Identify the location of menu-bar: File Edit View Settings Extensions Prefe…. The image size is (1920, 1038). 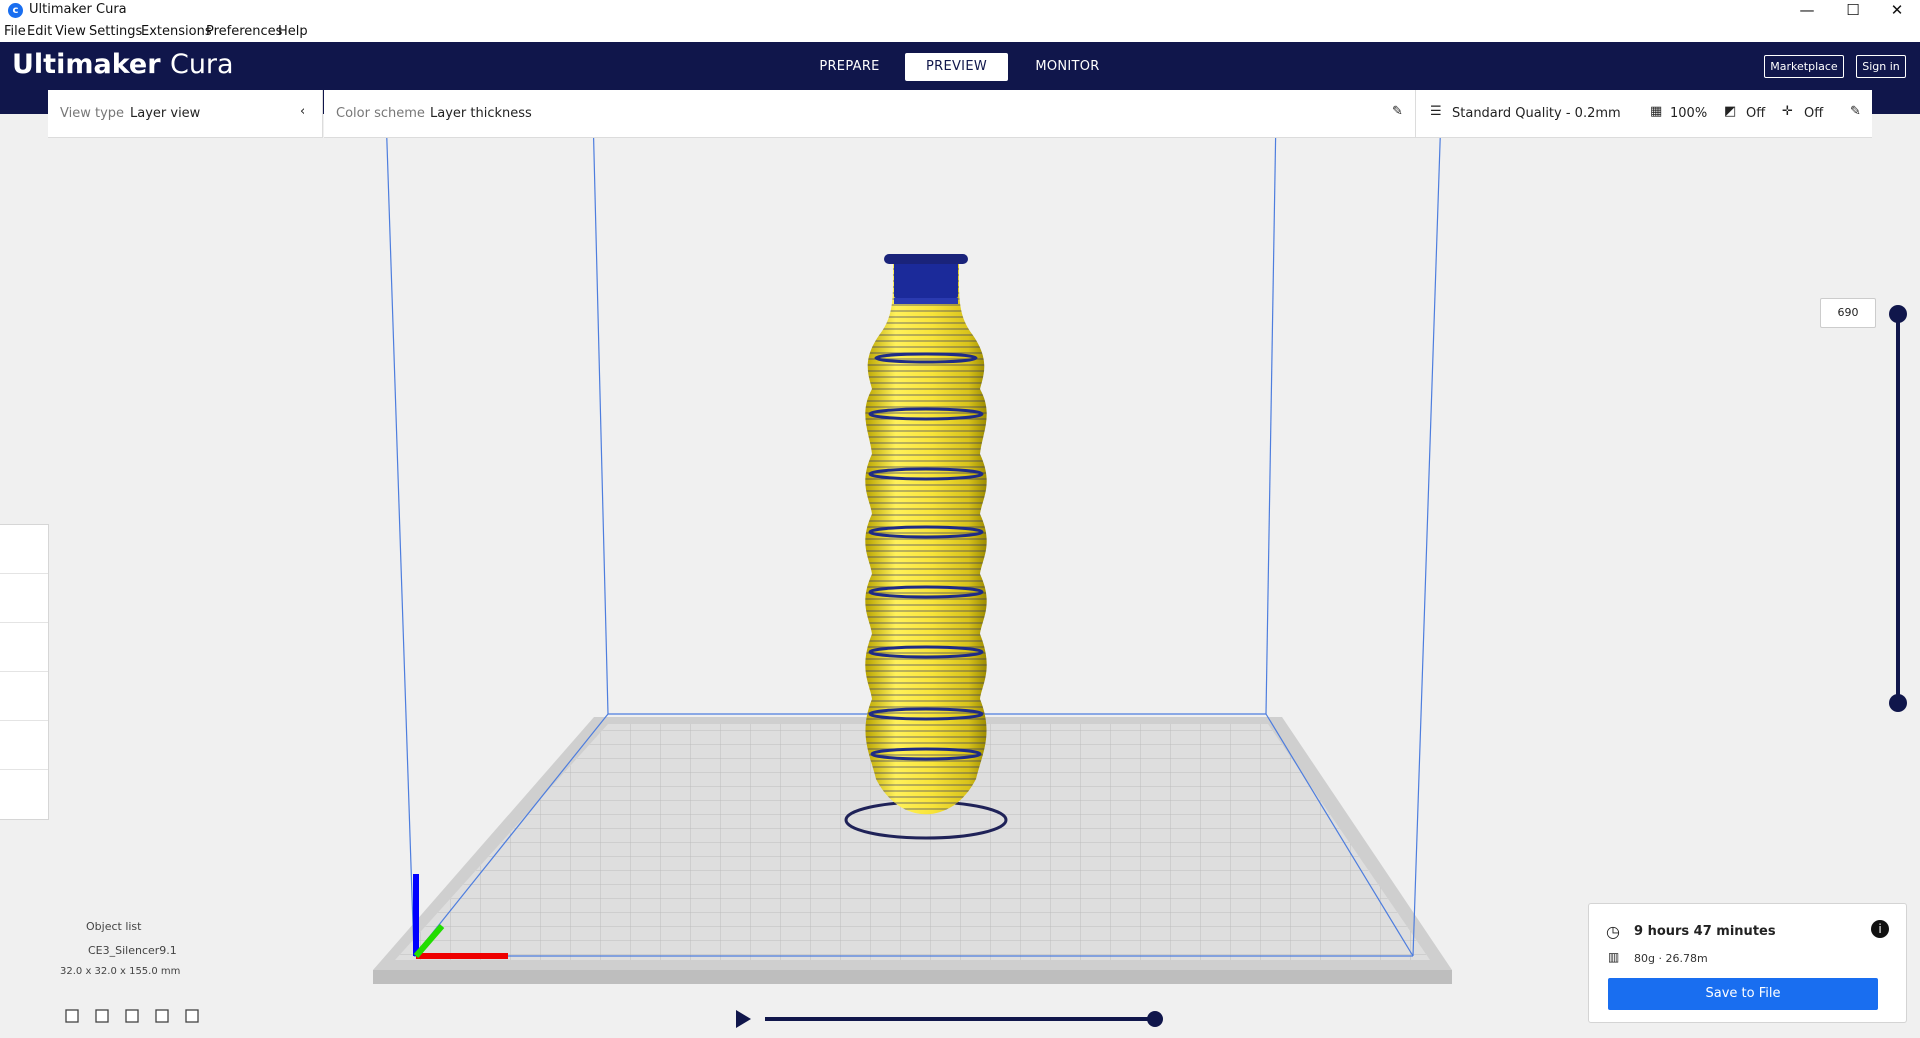
(960, 32).